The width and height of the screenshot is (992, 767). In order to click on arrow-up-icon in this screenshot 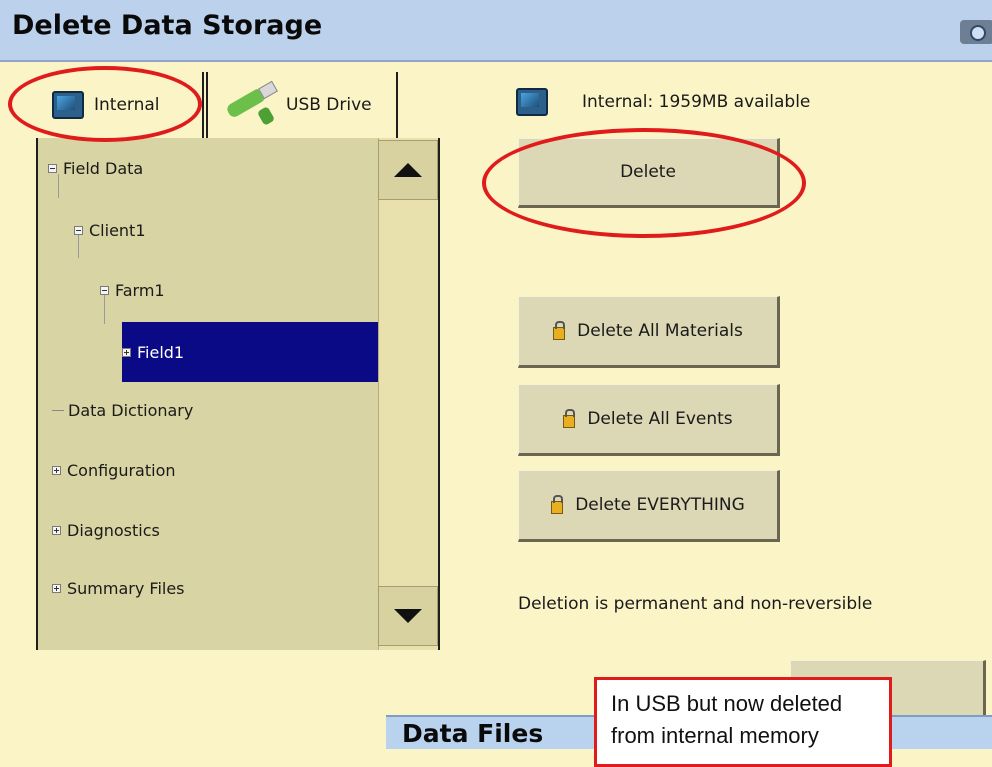, I will do `click(408, 170)`.